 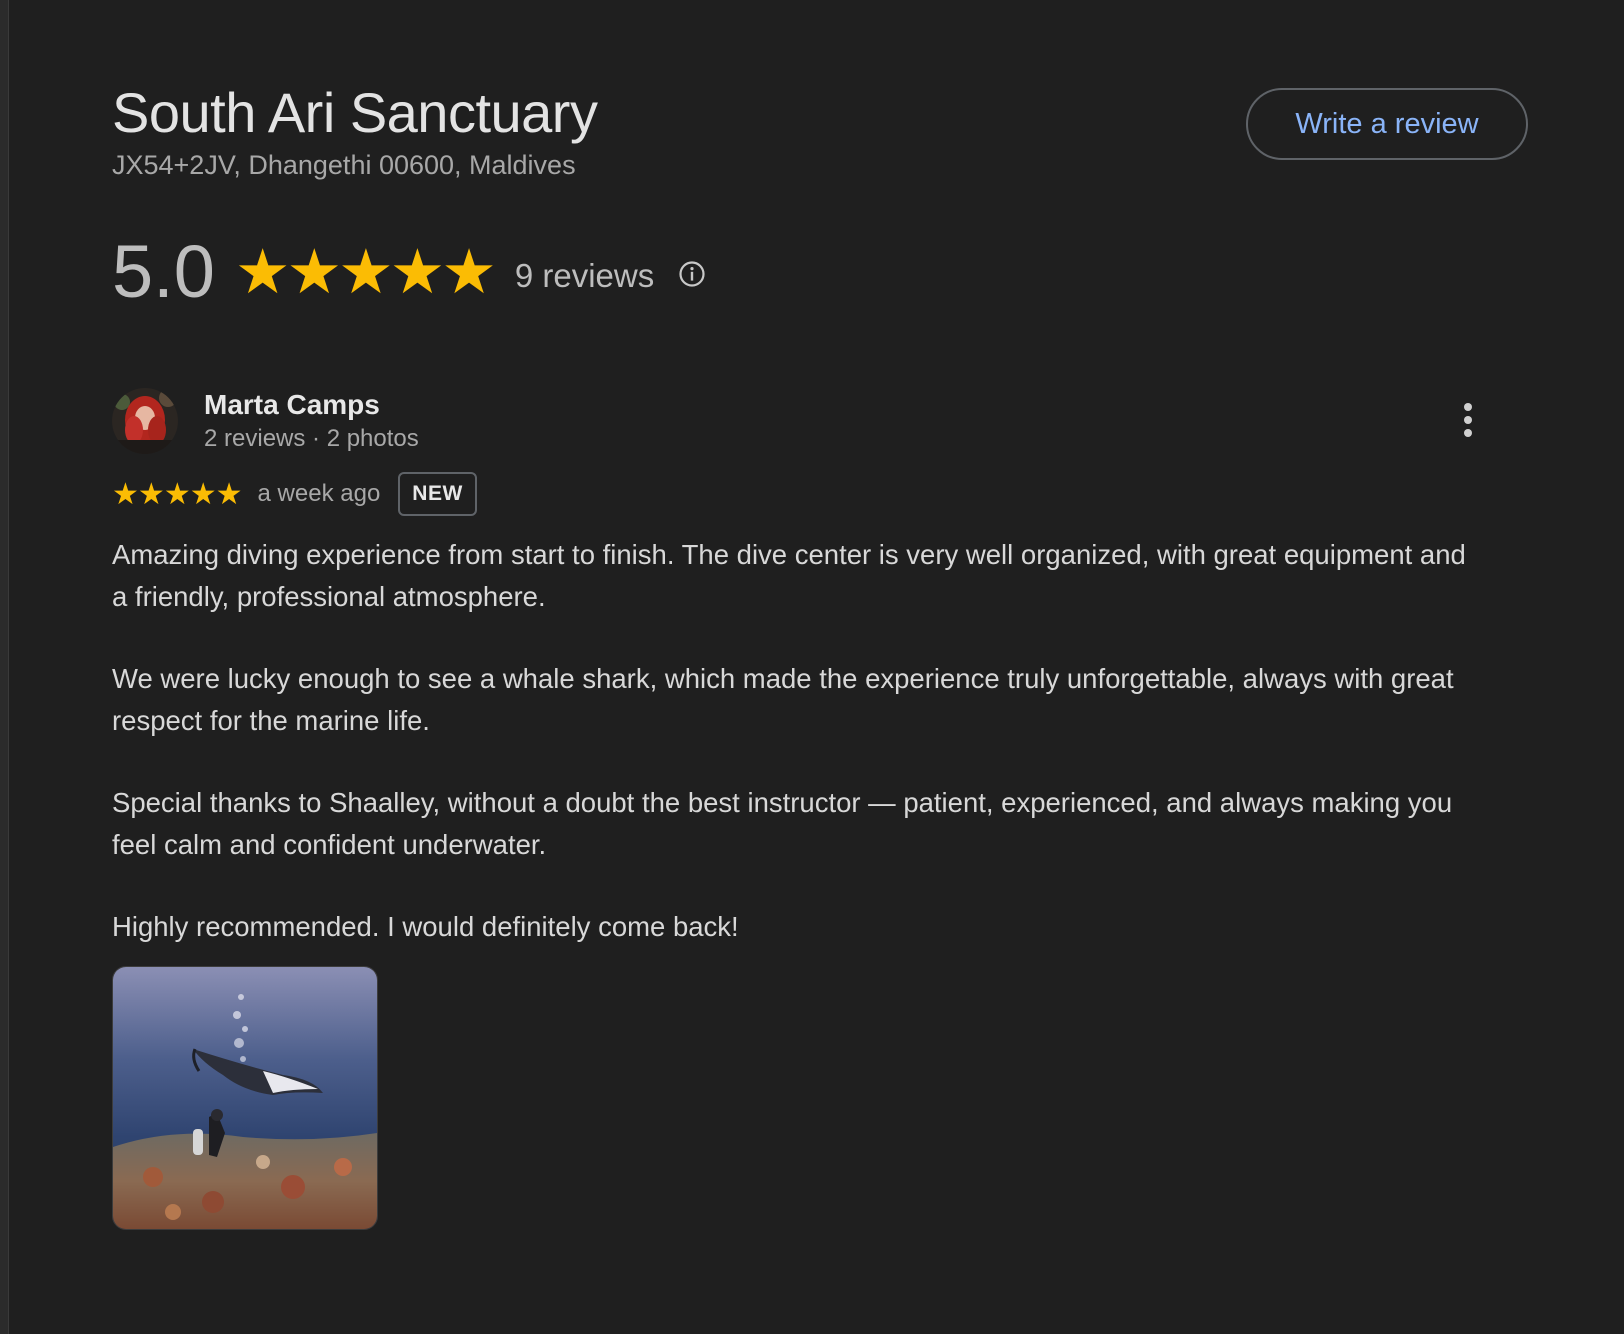 What do you see at coordinates (584, 276) in the screenshot?
I see `review-count: 9 reviews` at bounding box center [584, 276].